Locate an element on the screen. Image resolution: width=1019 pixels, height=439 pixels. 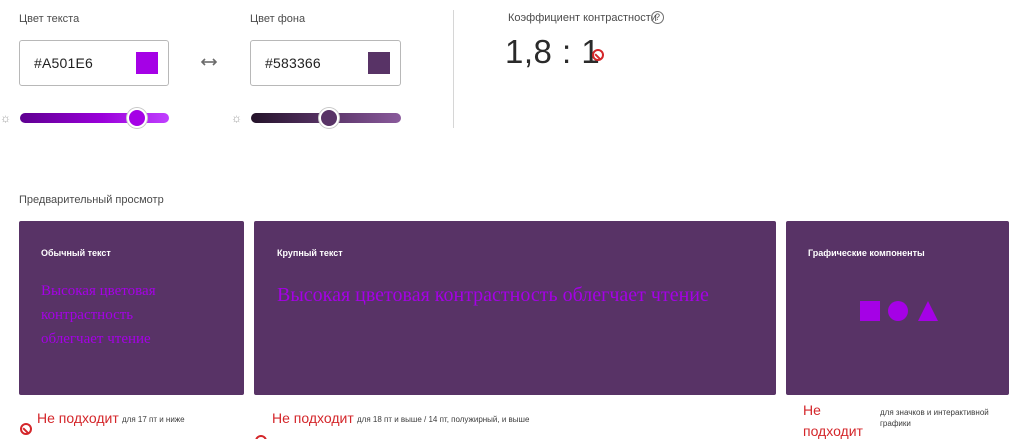
normal-text-note: для 17 пт и ниже is located at coordinates (153, 419).